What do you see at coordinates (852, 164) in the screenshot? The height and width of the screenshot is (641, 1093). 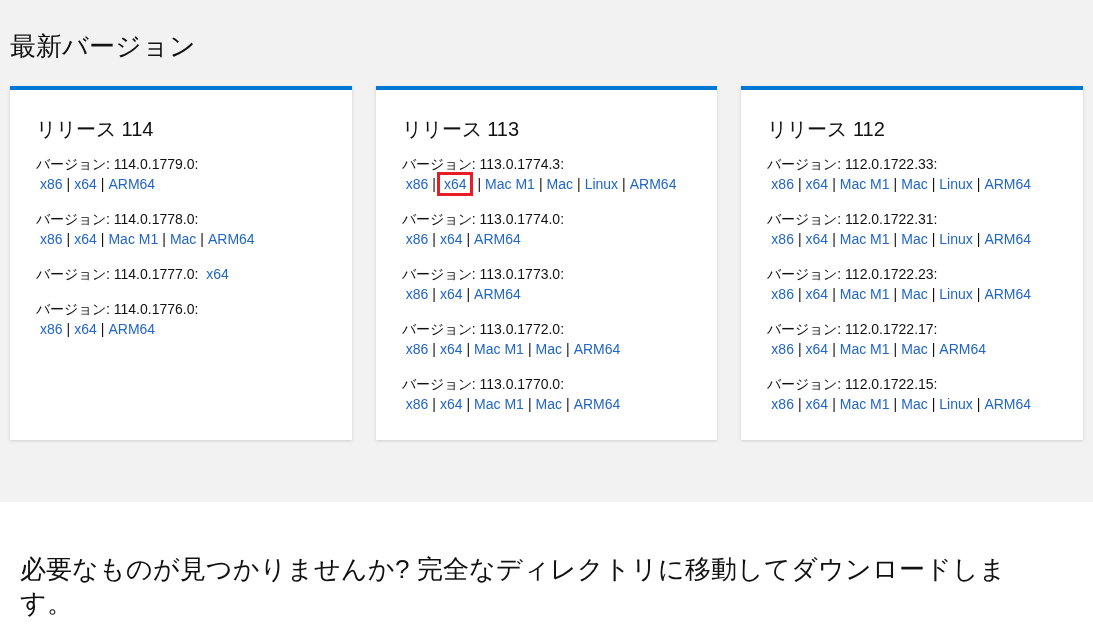 I see `version-label: バージョン: 112.0.1722.33:` at bounding box center [852, 164].